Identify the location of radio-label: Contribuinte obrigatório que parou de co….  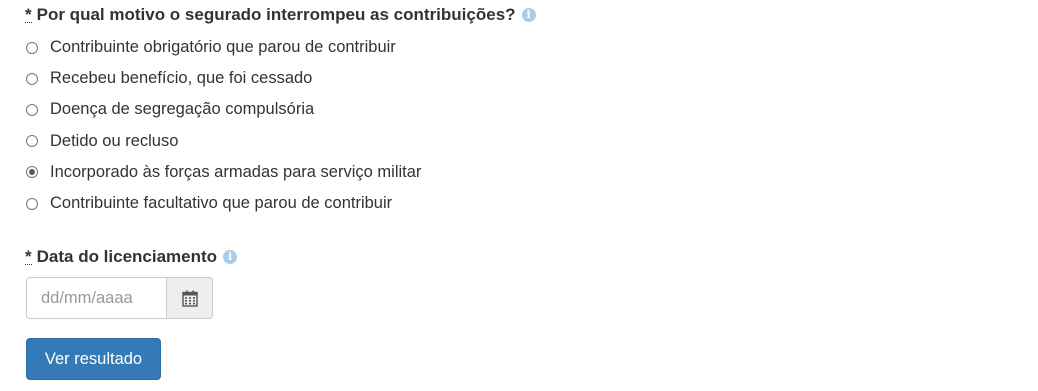
(223, 47).